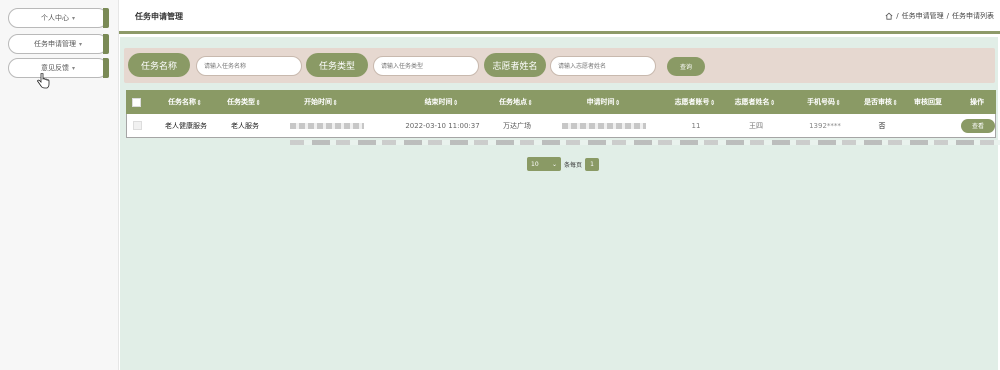 Image resolution: width=1000 pixels, height=370 pixels. I want to click on task-type-label: 任务类型, so click(337, 65).